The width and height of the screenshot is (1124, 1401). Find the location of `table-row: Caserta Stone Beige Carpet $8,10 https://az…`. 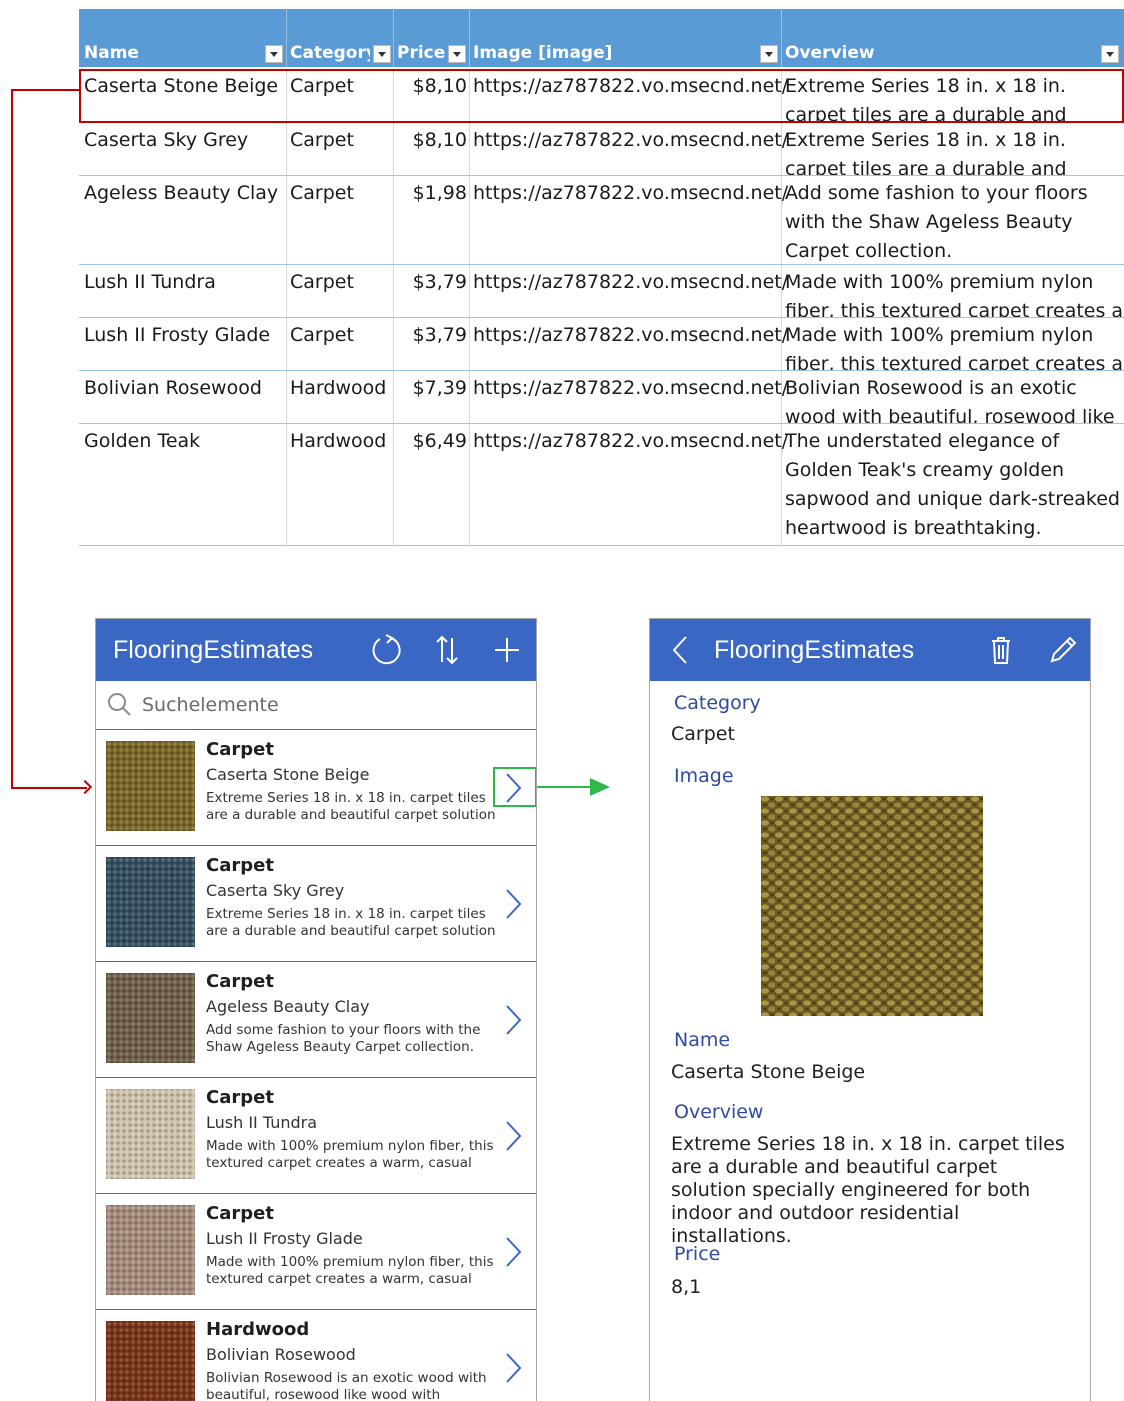

table-row: Caserta Stone Beige Carpet $8,10 https://az… is located at coordinates (601, 96).